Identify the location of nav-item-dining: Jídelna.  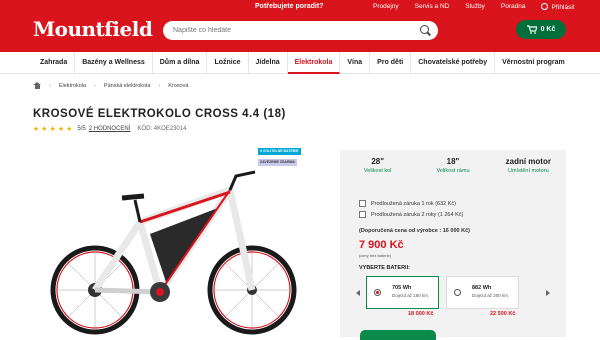
(268, 62).